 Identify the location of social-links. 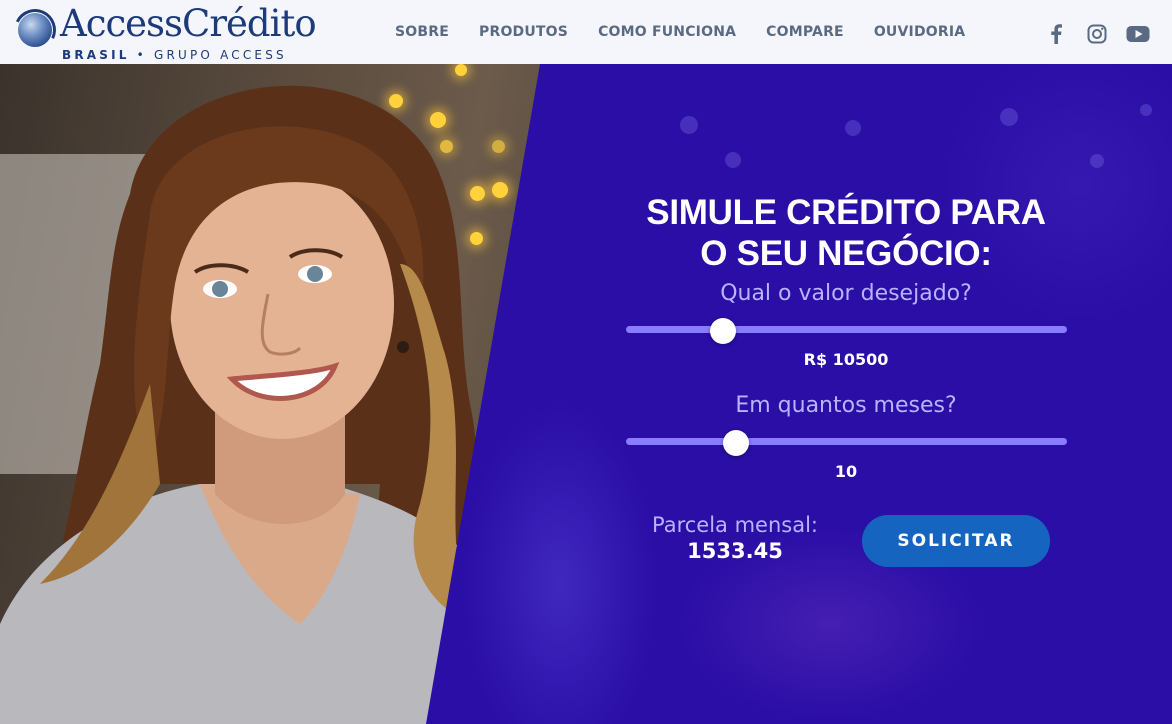
(1097, 34).